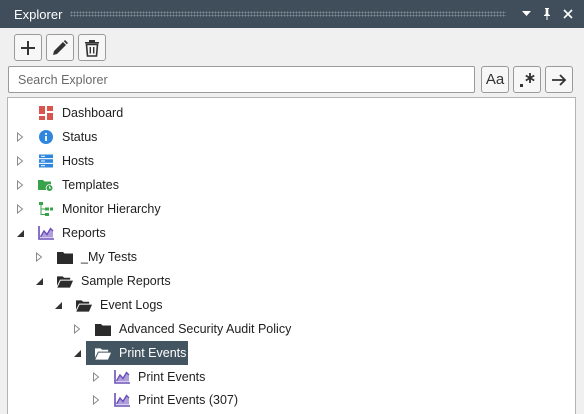 Image resolution: width=584 pixels, height=414 pixels. What do you see at coordinates (93, 113) in the screenshot?
I see `tree-item-label: Dashboard` at bounding box center [93, 113].